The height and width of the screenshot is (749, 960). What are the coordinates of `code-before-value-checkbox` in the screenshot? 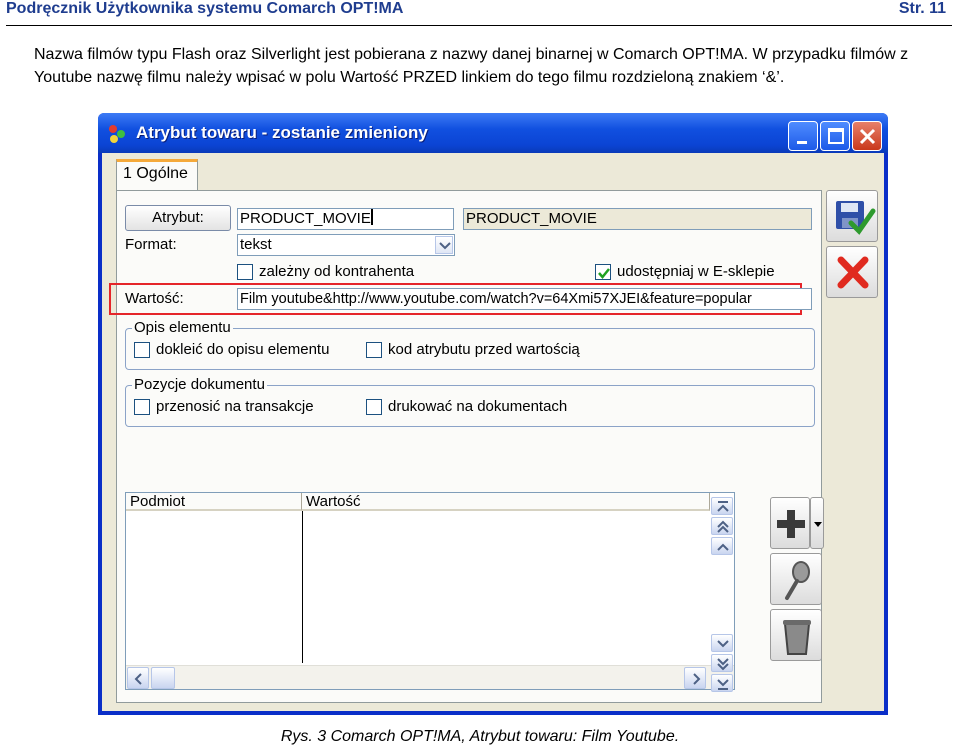 It's located at (374, 350).